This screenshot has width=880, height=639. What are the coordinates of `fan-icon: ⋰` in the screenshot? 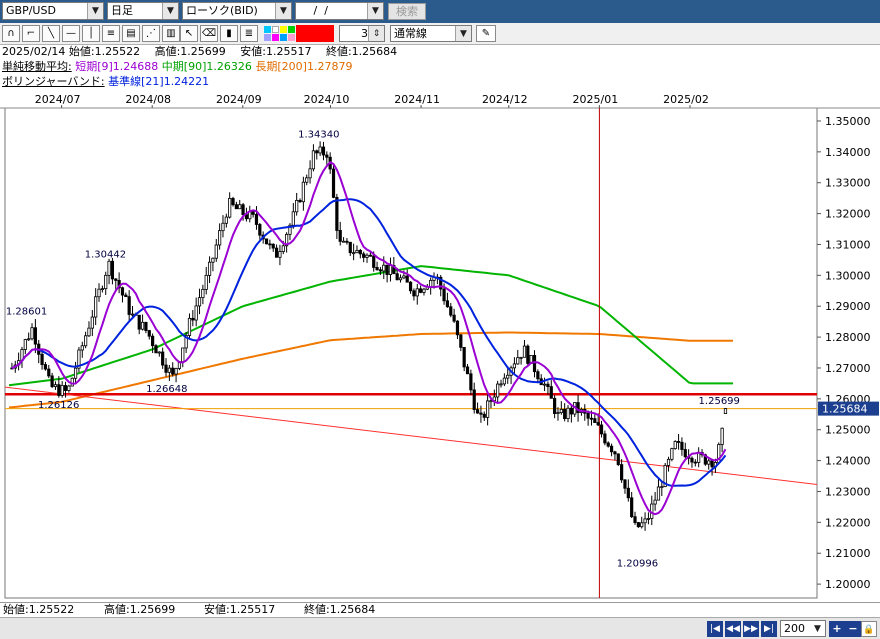 It's located at (151, 33).